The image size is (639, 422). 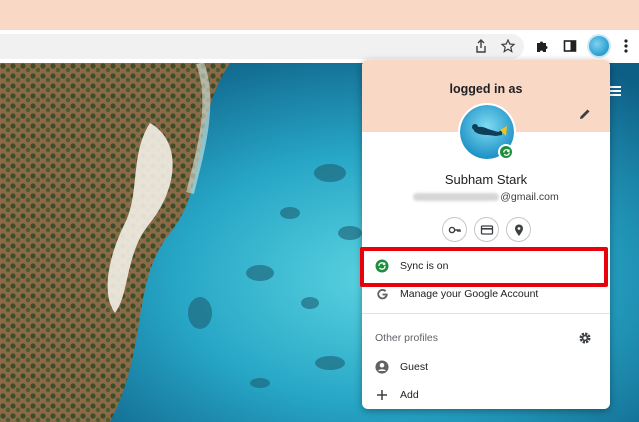 What do you see at coordinates (486, 367) in the screenshot?
I see `guest-profile-item: Guest` at bounding box center [486, 367].